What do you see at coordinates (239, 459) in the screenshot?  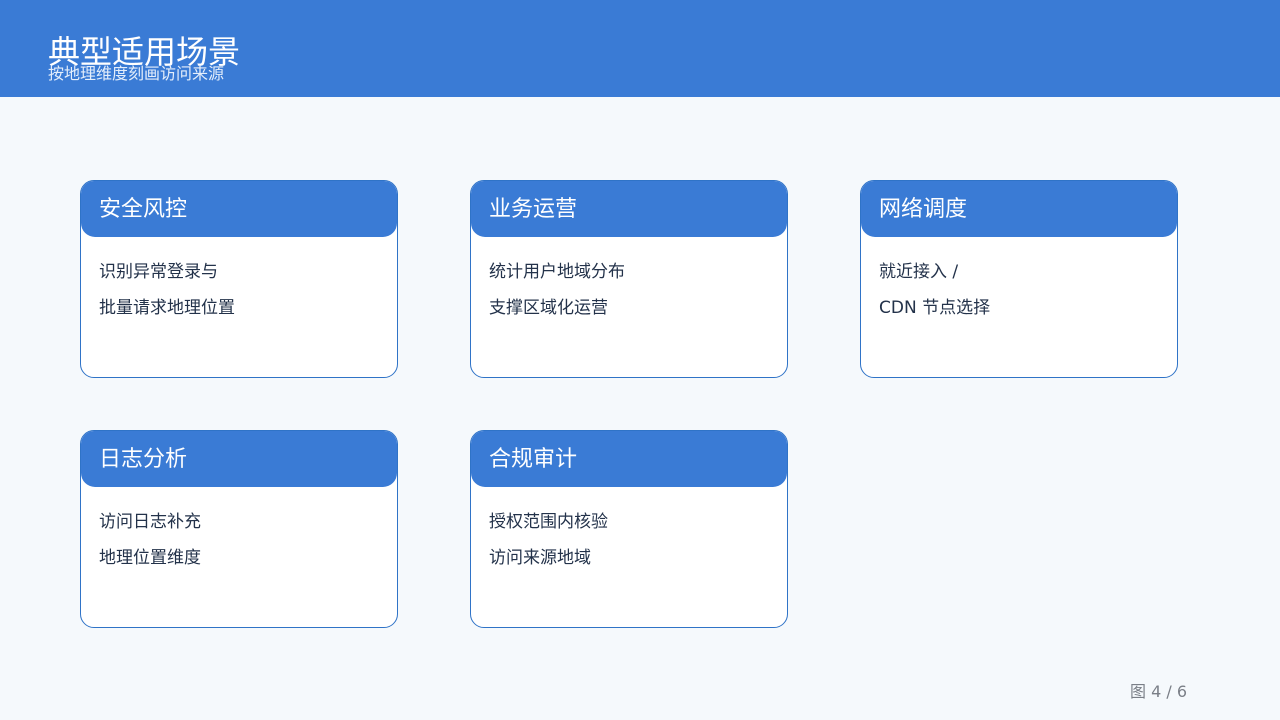 I see `card-header: 日志分析` at bounding box center [239, 459].